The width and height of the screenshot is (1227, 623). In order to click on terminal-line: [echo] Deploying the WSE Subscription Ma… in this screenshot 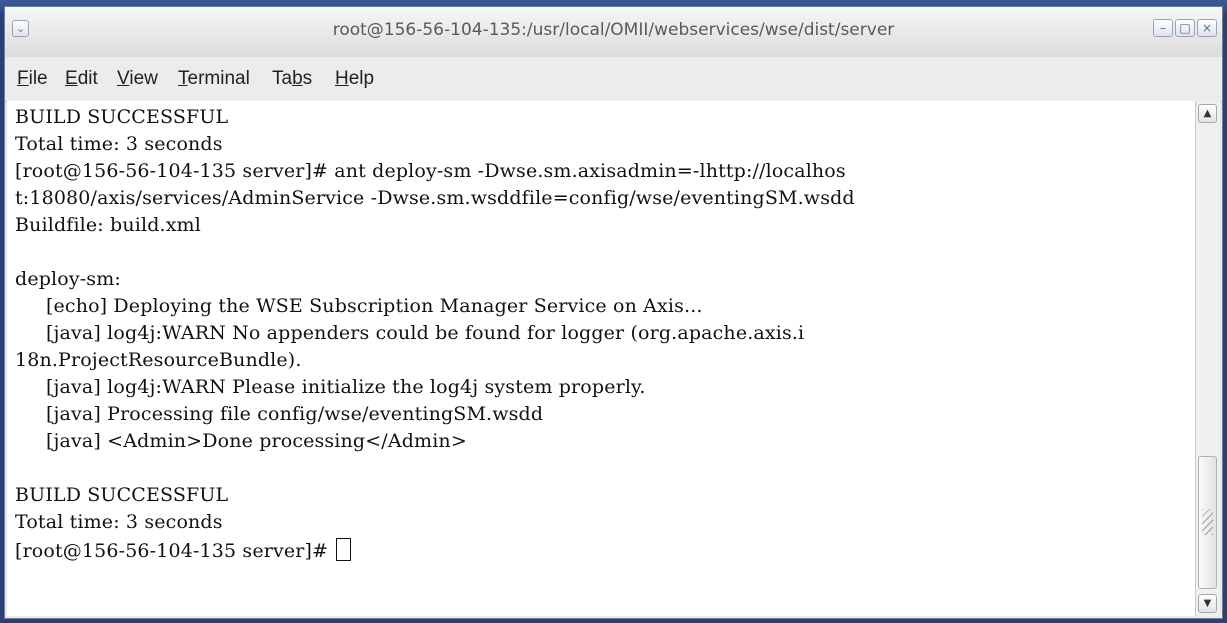, I will do `click(359, 306)`.